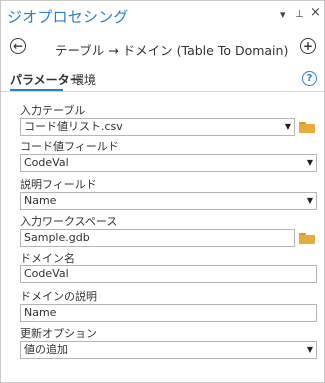 Image resolution: width=325 pixels, height=383 pixels. Describe the element at coordinates (40, 312) in the screenshot. I see `domain-description-value: Name` at that location.